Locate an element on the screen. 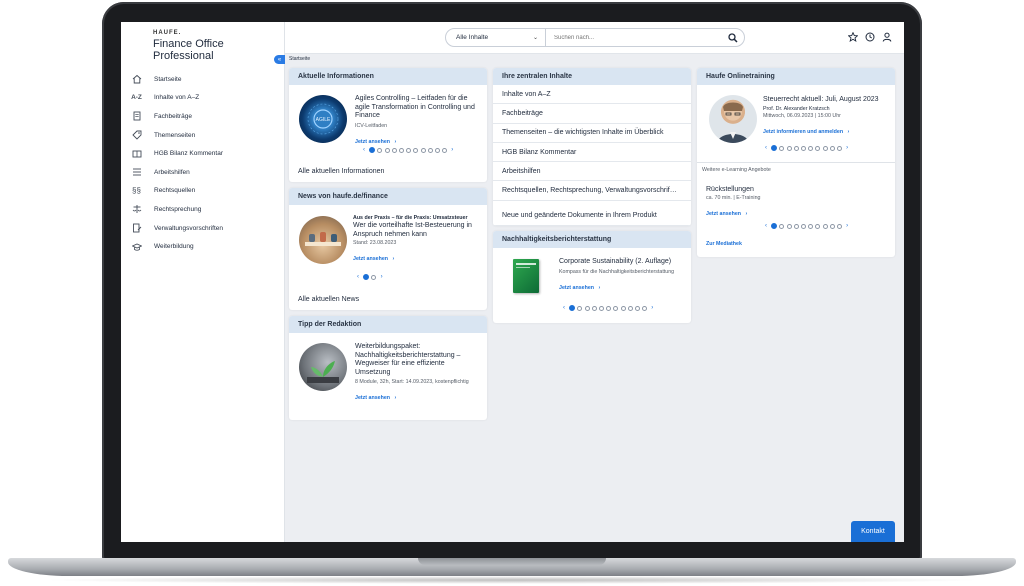 Image resolution: width=1024 pixels, height=586 pixels. training-title: Steuerrecht aktuell: Juli, August 2023 is located at coordinates (827, 100).